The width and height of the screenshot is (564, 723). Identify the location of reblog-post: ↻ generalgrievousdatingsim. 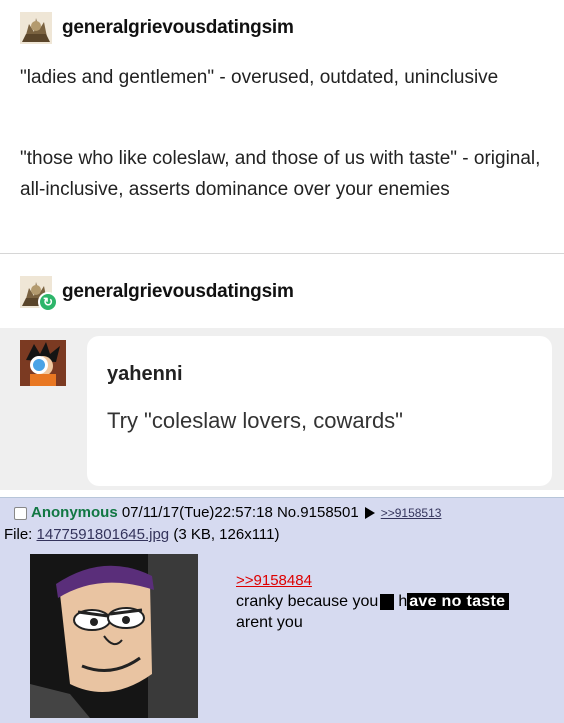
(282, 292).